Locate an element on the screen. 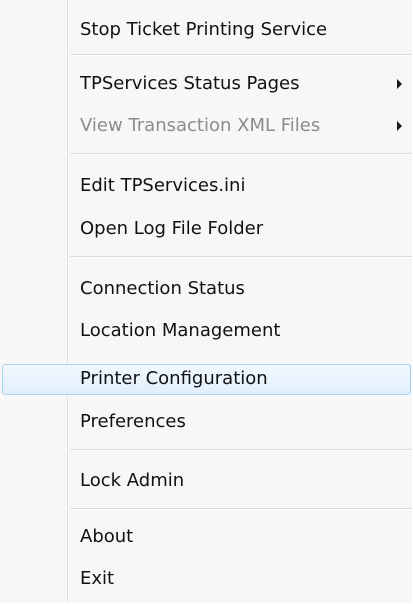  menu-item-connection-status: Connection Status is located at coordinates (162, 289).